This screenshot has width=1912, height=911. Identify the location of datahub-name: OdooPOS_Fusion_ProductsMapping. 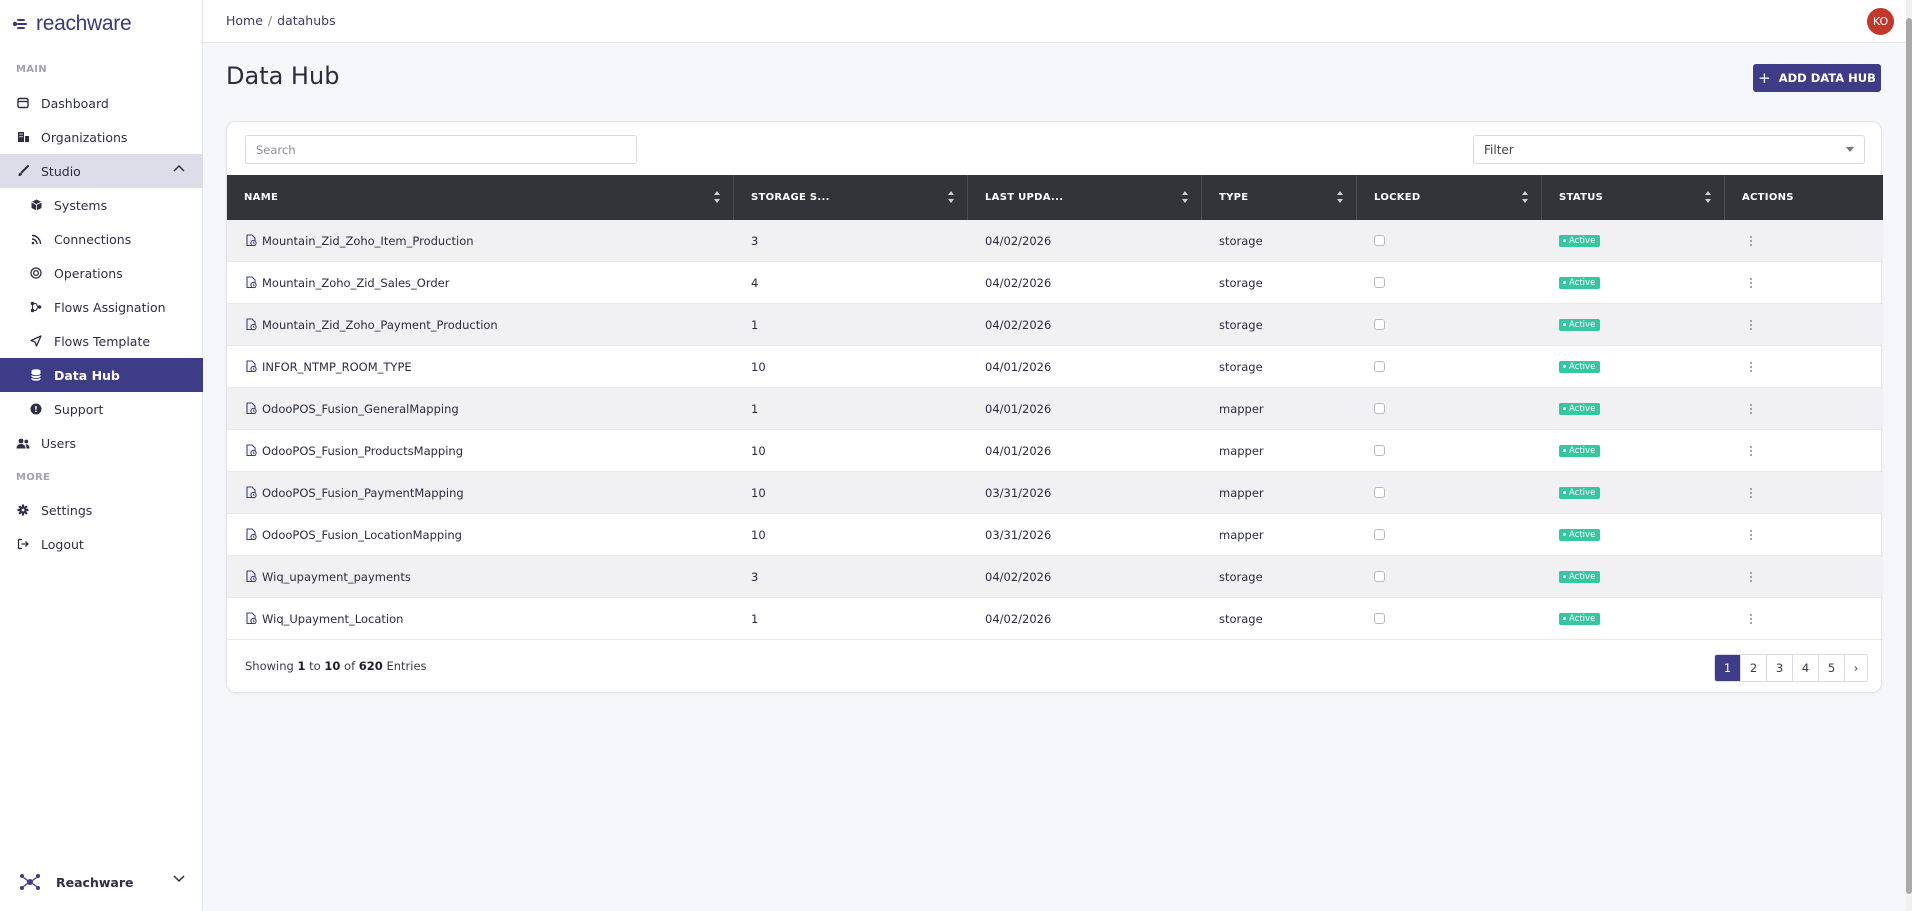
(362, 451).